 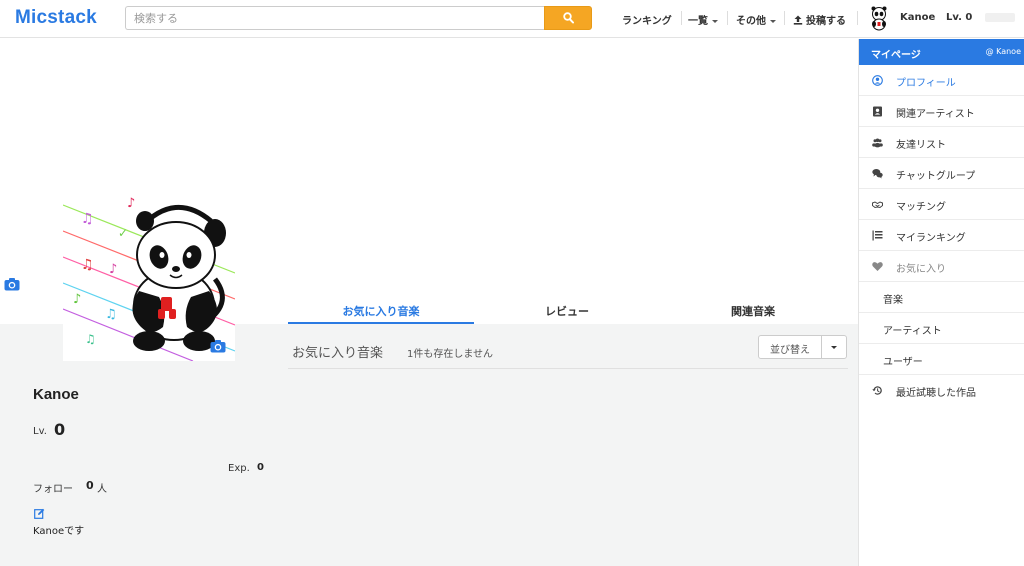 I want to click on site-logo: Micstack, so click(x=56, y=18).